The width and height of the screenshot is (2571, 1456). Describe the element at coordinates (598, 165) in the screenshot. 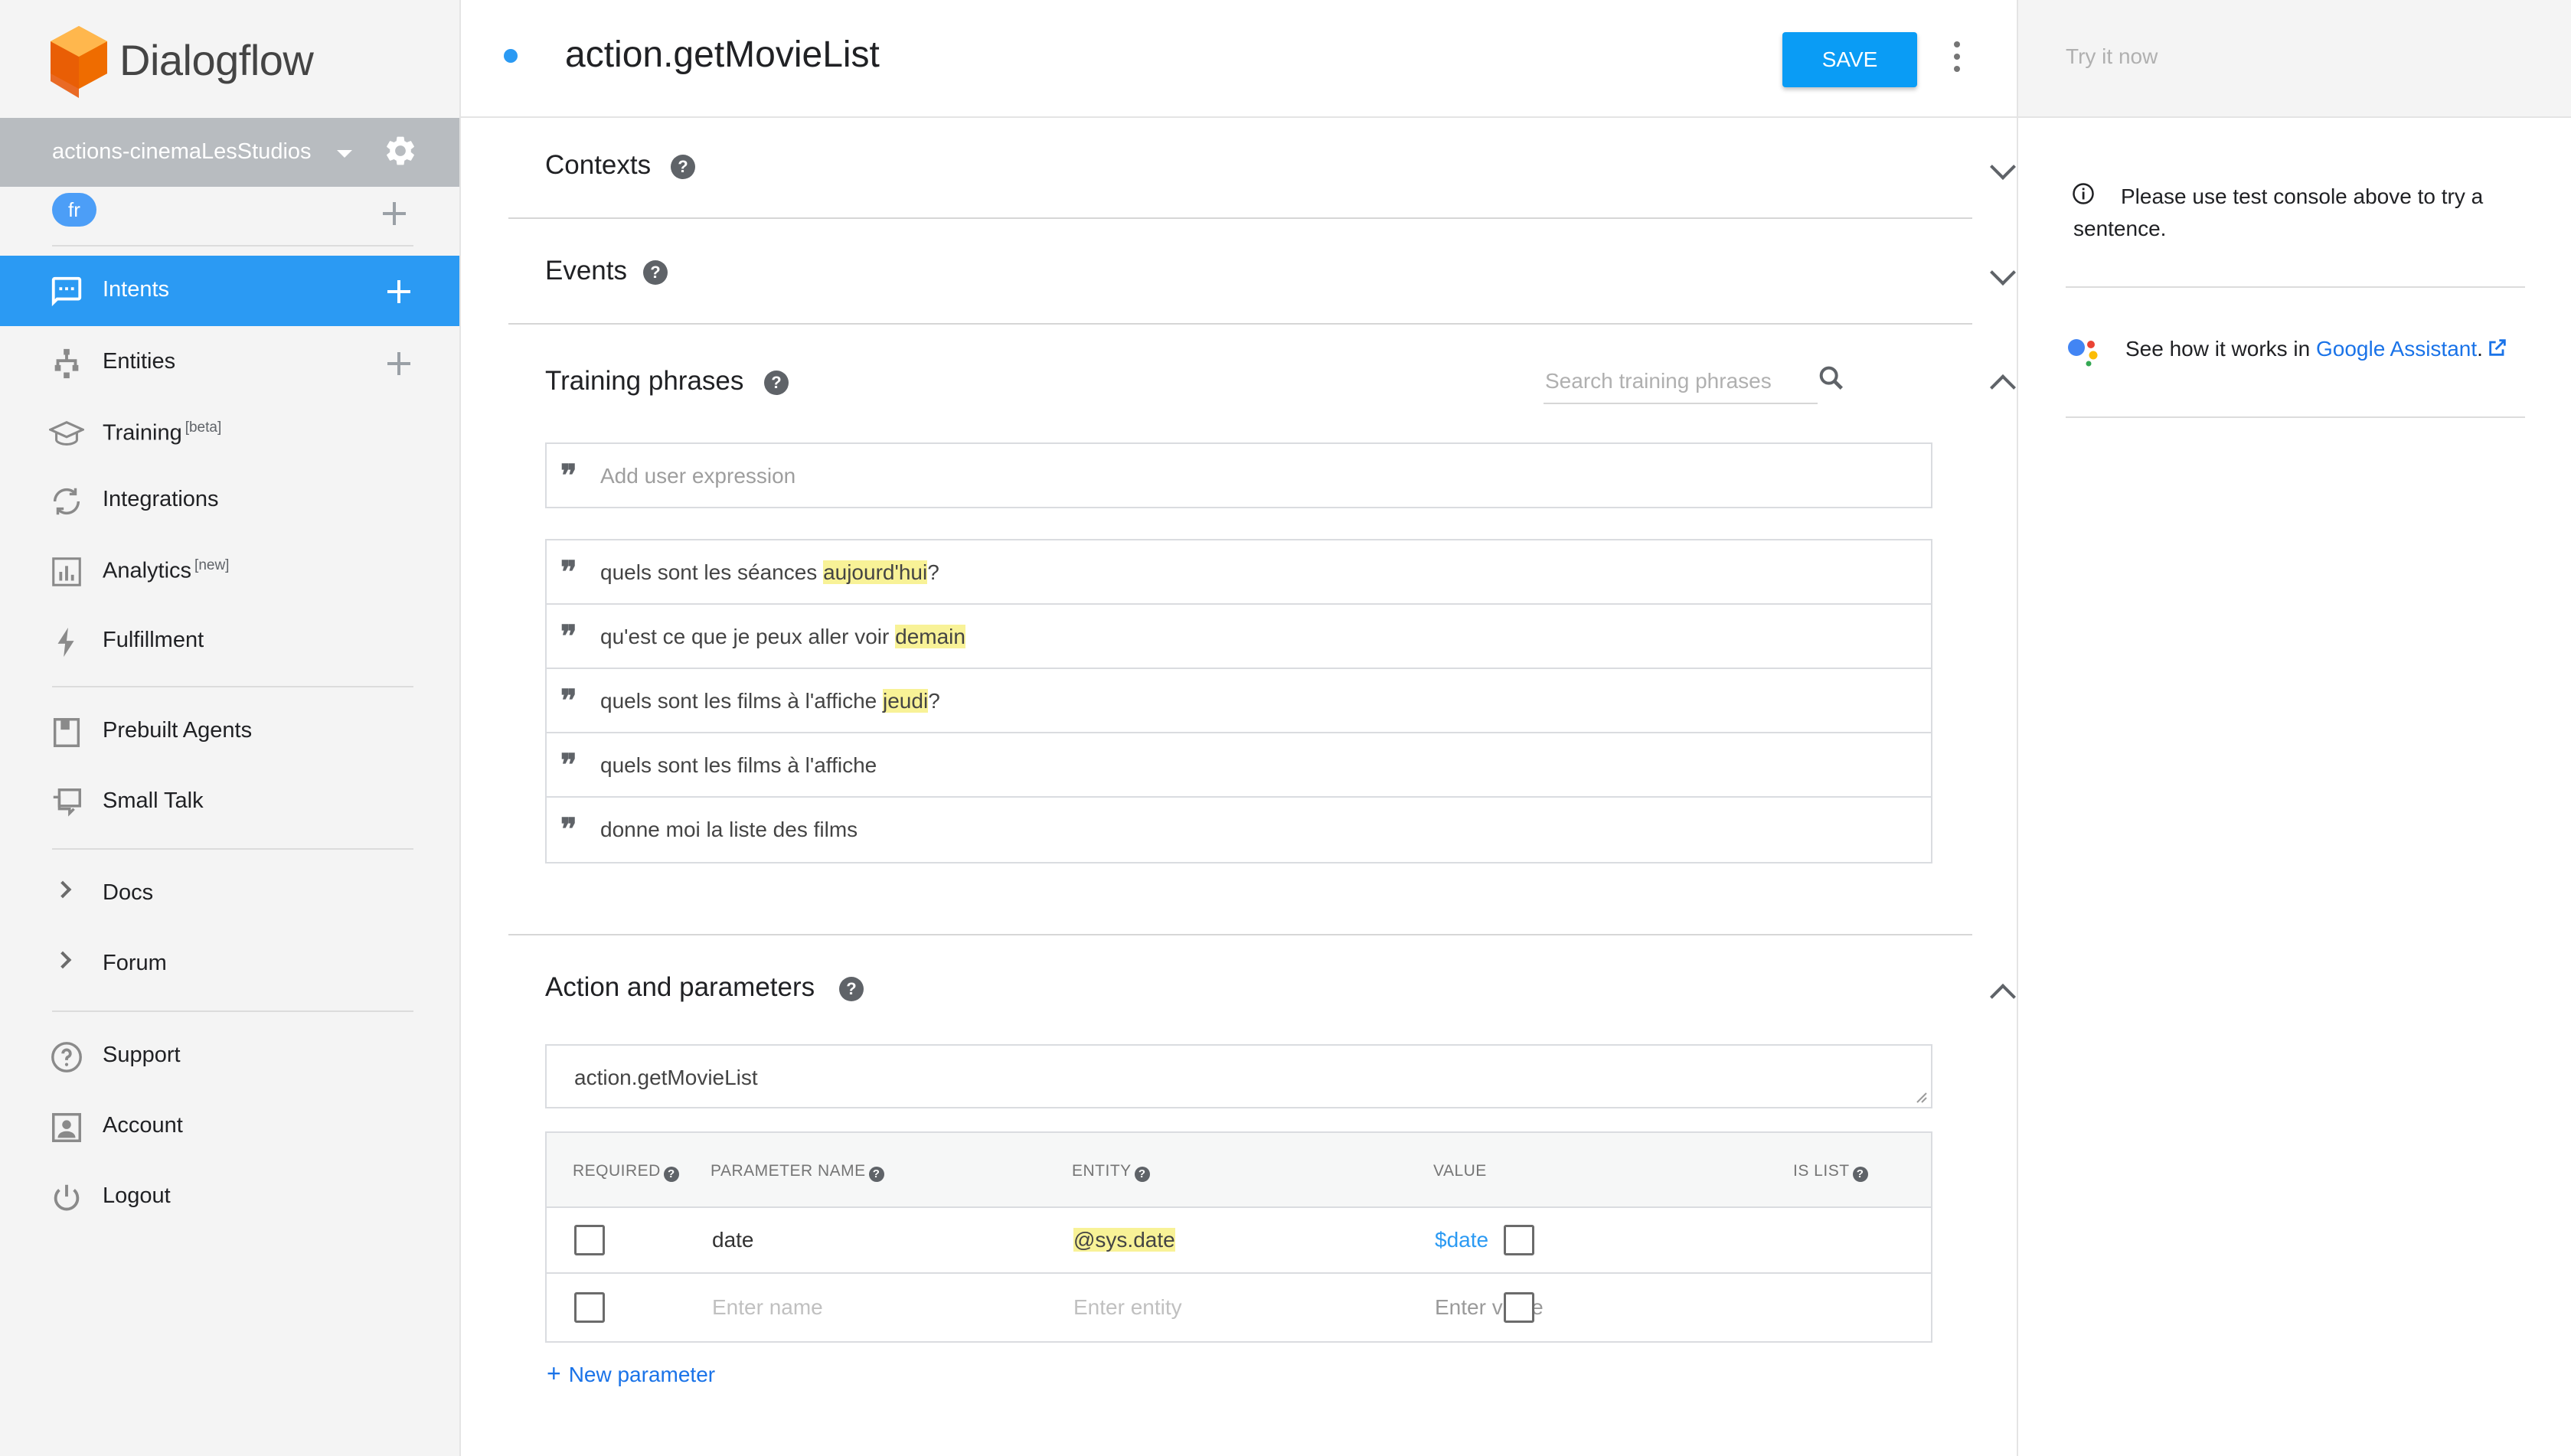

I see `contexts-title: Contexts` at that location.